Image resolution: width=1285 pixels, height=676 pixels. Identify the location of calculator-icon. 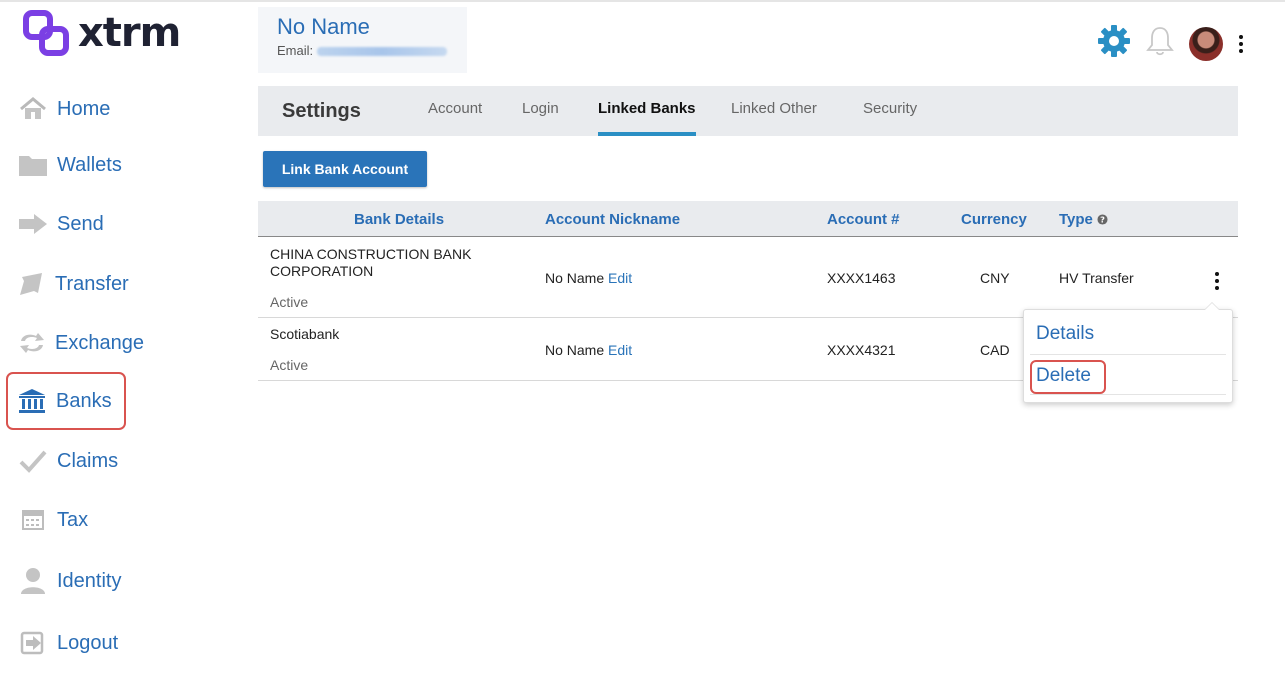
(33, 520).